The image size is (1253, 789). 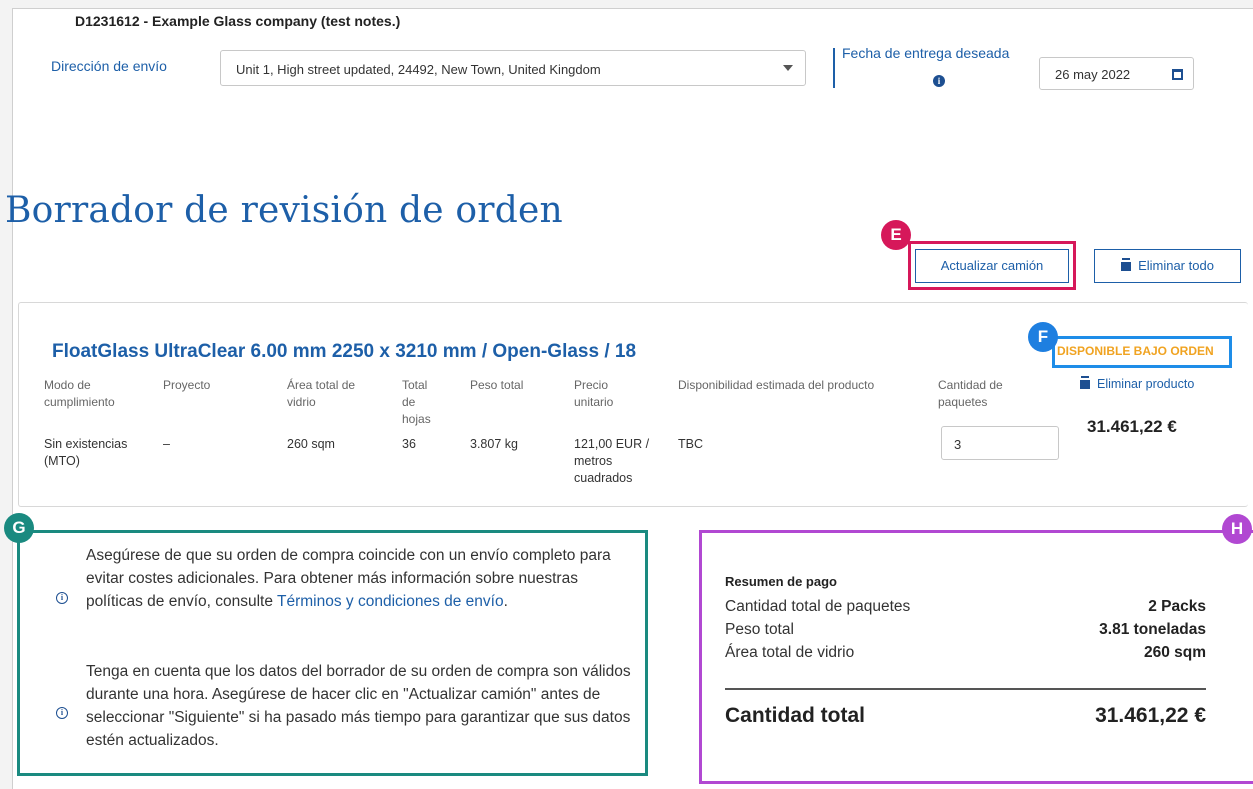 I want to click on delete-product-button: Eliminar producto, so click(x=1137, y=384).